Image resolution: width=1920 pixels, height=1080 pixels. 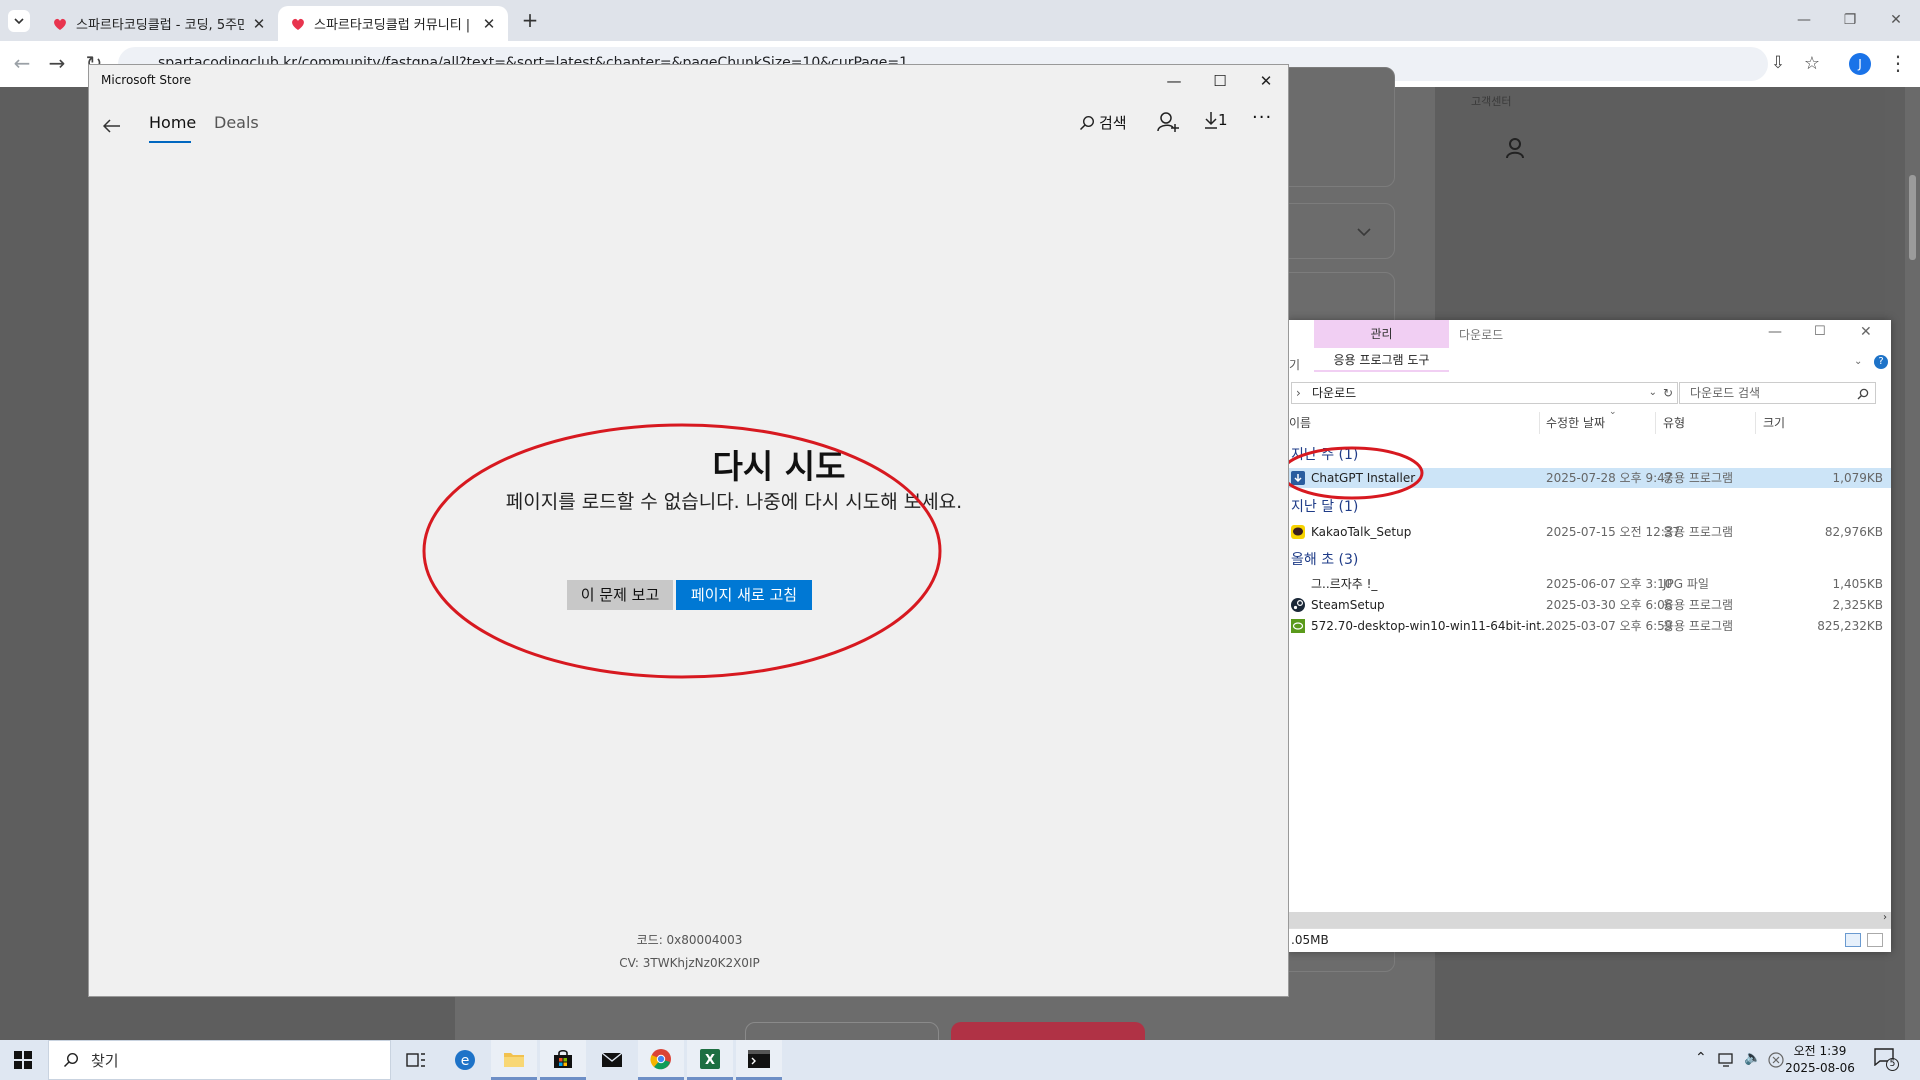 I want to click on nvidia-icon, so click(x=1298, y=626).